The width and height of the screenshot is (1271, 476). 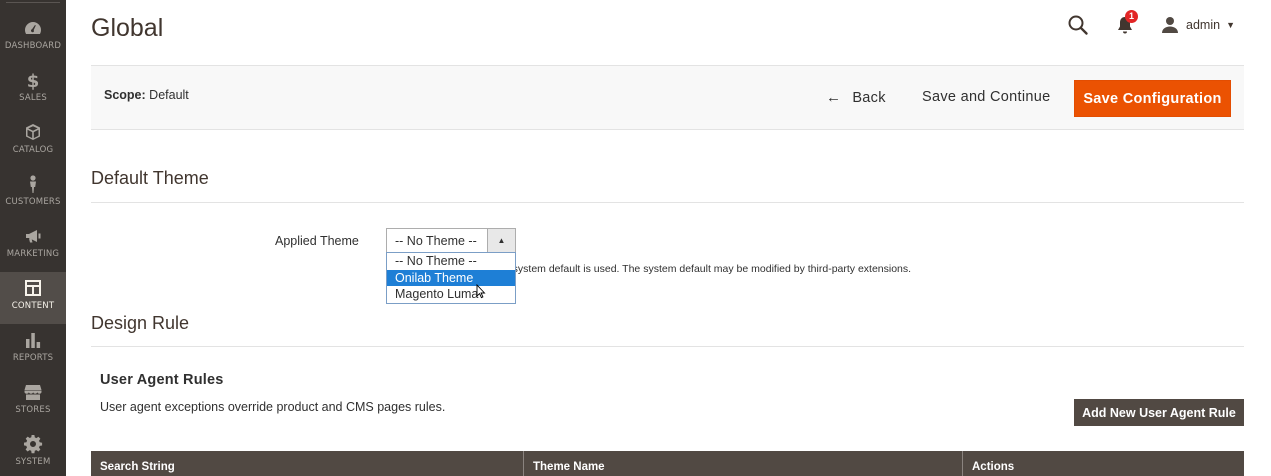 I want to click on search-icon, so click(x=1078, y=25).